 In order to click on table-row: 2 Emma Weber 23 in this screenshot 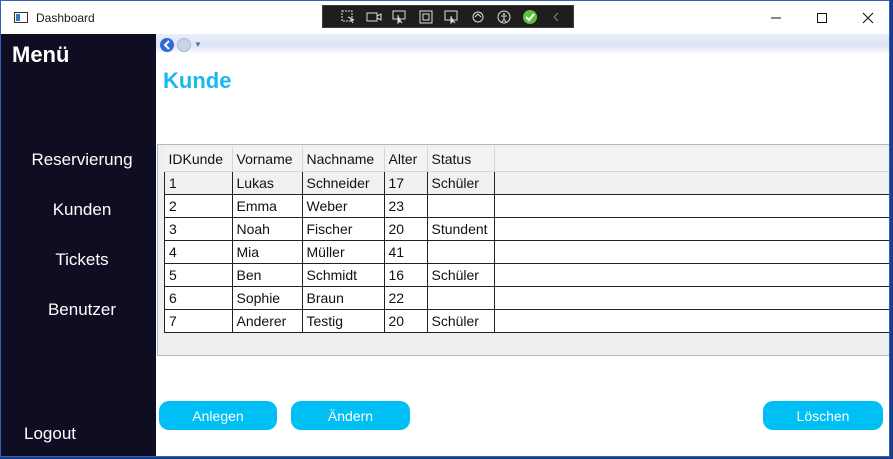, I will do `click(526, 206)`.